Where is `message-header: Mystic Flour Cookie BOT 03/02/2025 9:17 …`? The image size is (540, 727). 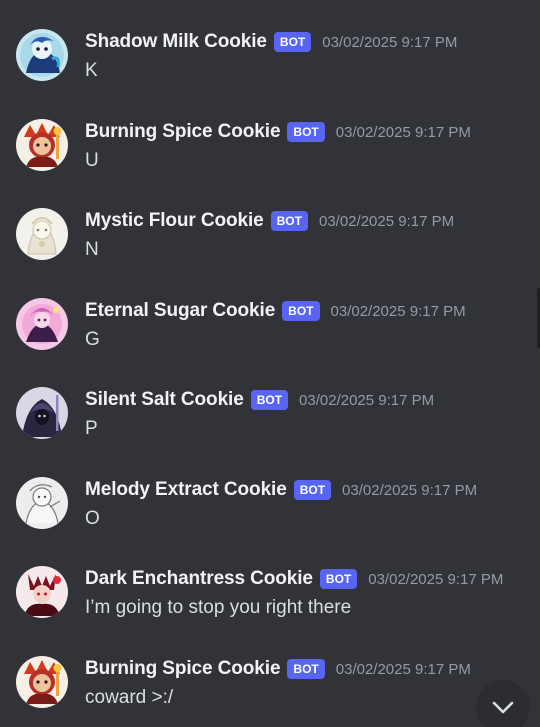 message-header: Mystic Flour Cookie BOT 03/02/2025 9:17 … is located at coordinates (269, 221).